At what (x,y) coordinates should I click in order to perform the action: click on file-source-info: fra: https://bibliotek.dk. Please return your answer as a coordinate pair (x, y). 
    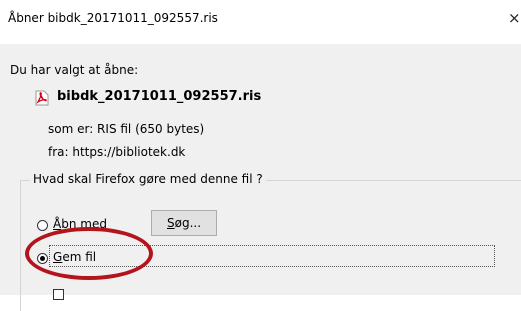
    Looking at the image, I should click on (117, 152).